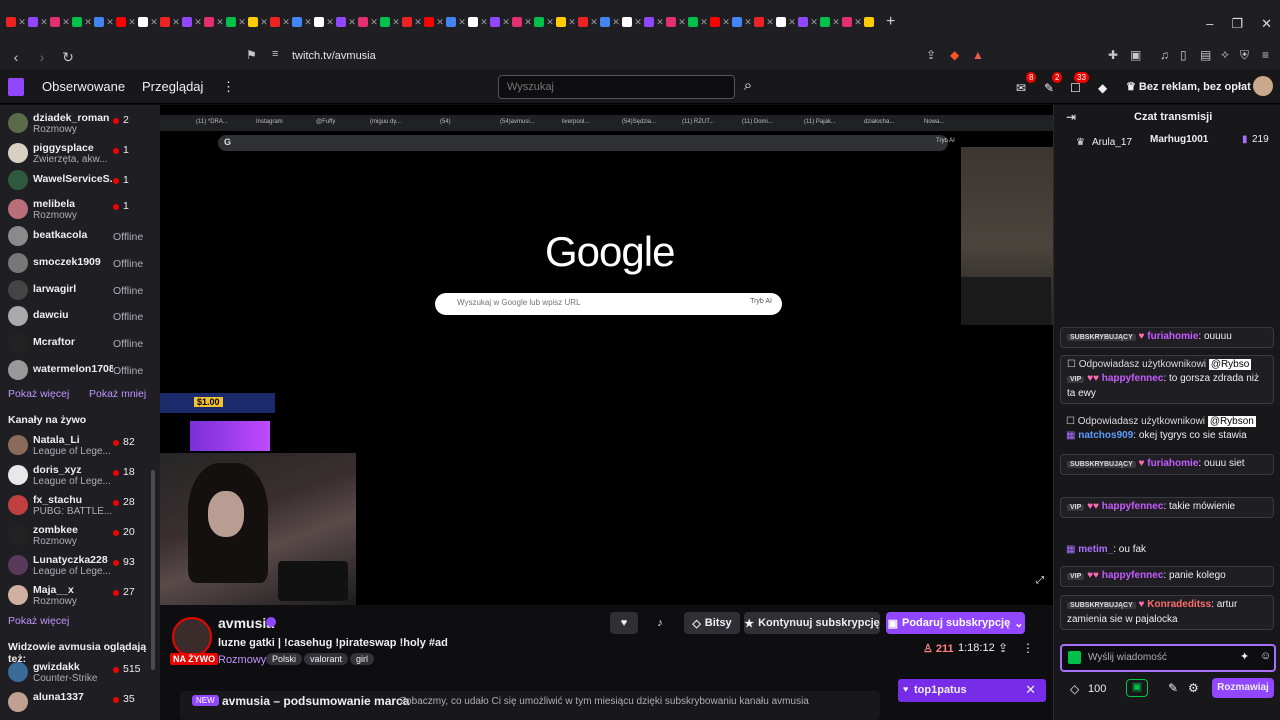 This screenshot has height=720, width=1280. Describe the element at coordinates (1225, 55) in the screenshot. I see `ai-icon: ✧` at that location.